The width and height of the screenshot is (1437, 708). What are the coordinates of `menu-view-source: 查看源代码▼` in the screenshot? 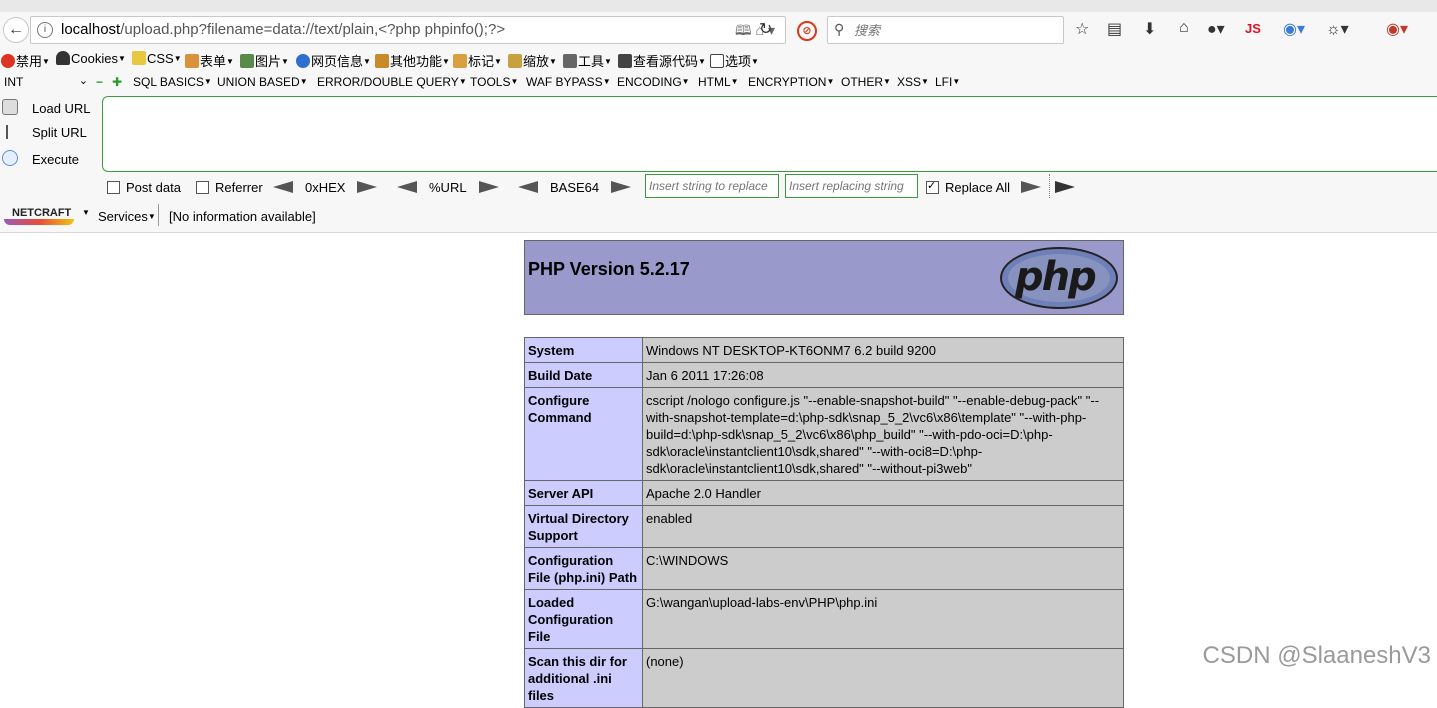 It's located at (662, 60).